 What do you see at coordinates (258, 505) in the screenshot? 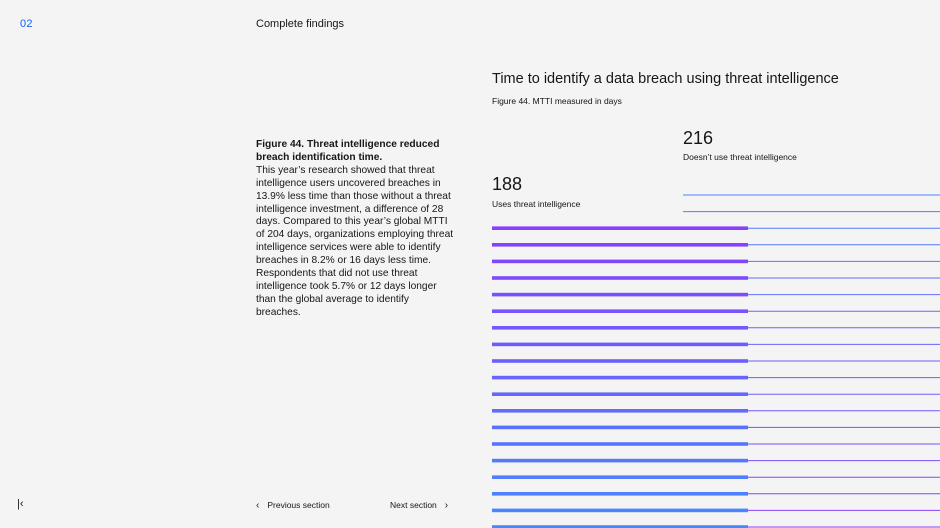
I see `chevron-left-icon: ‹` at bounding box center [258, 505].